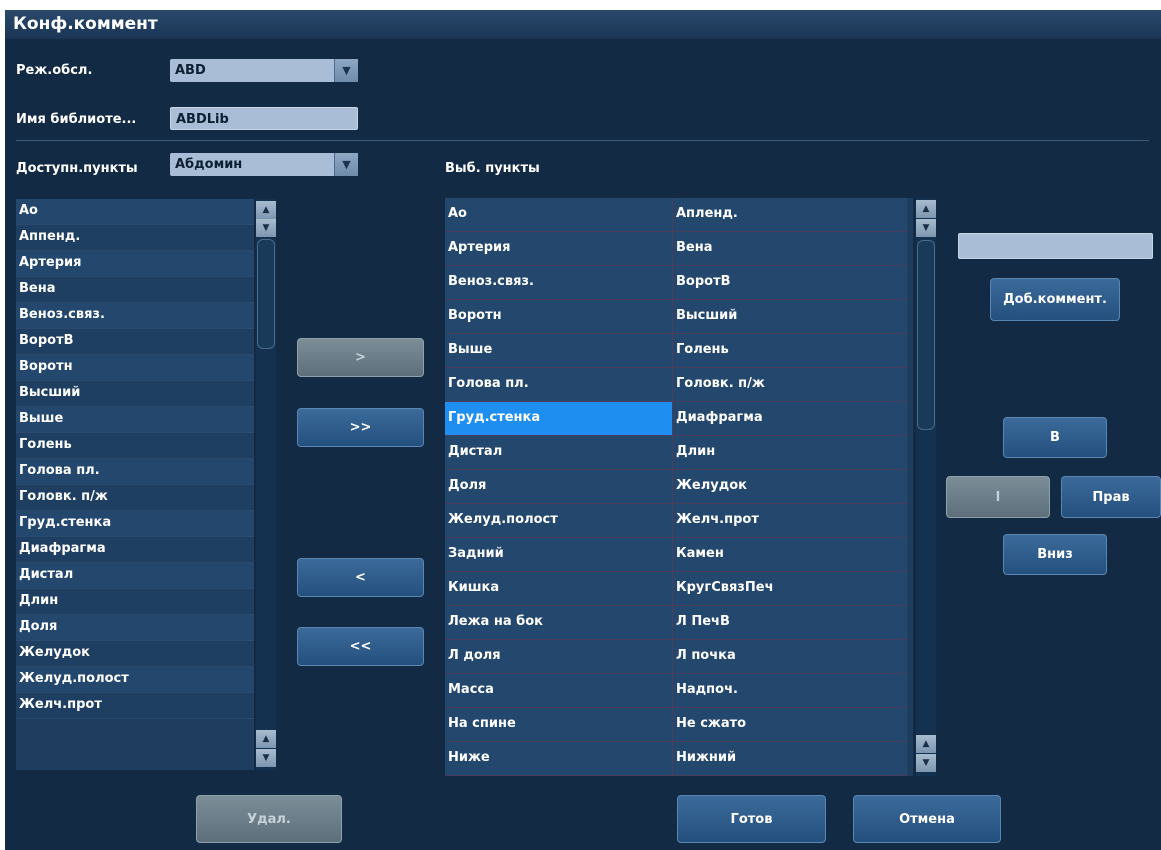 The height and width of the screenshot is (850, 1161). Describe the element at coordinates (135, 472) in the screenshot. I see `available-item: Голова пл.` at that location.